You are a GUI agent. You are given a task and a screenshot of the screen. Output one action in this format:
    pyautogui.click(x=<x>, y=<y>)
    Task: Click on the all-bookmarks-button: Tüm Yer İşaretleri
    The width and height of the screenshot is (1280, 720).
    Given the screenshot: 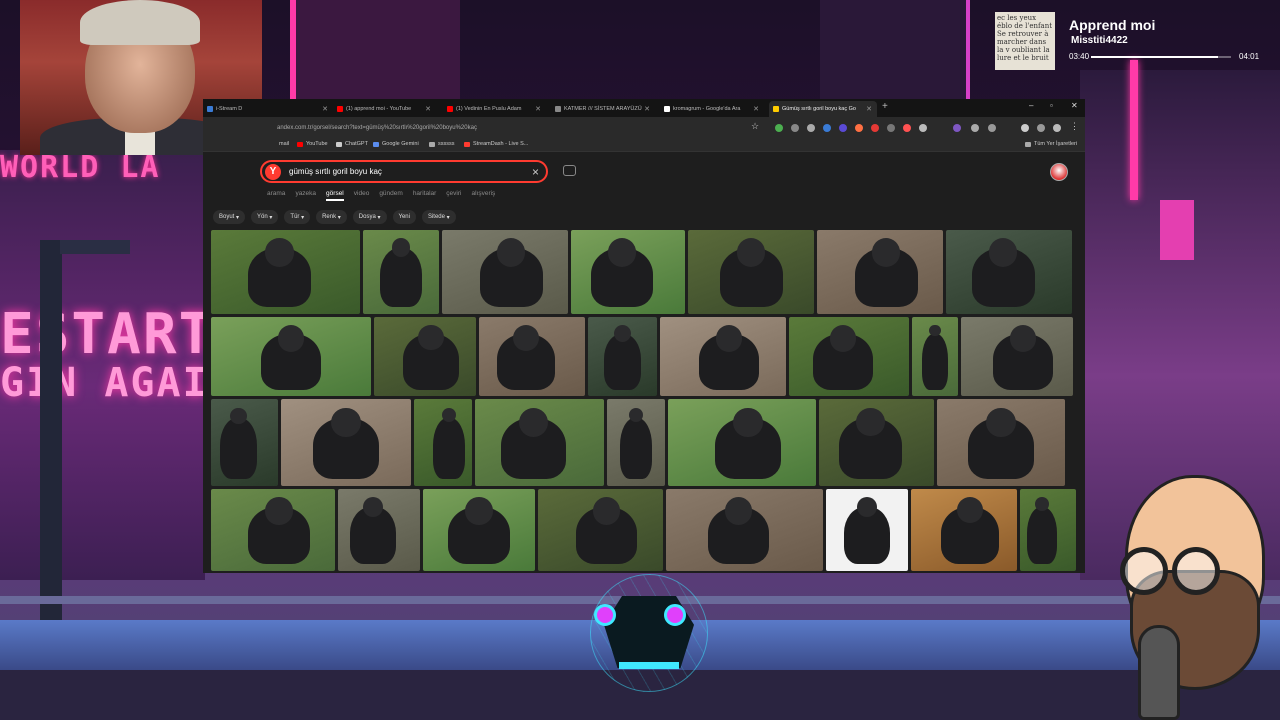 What is the action you would take?
    pyautogui.click(x=1051, y=144)
    